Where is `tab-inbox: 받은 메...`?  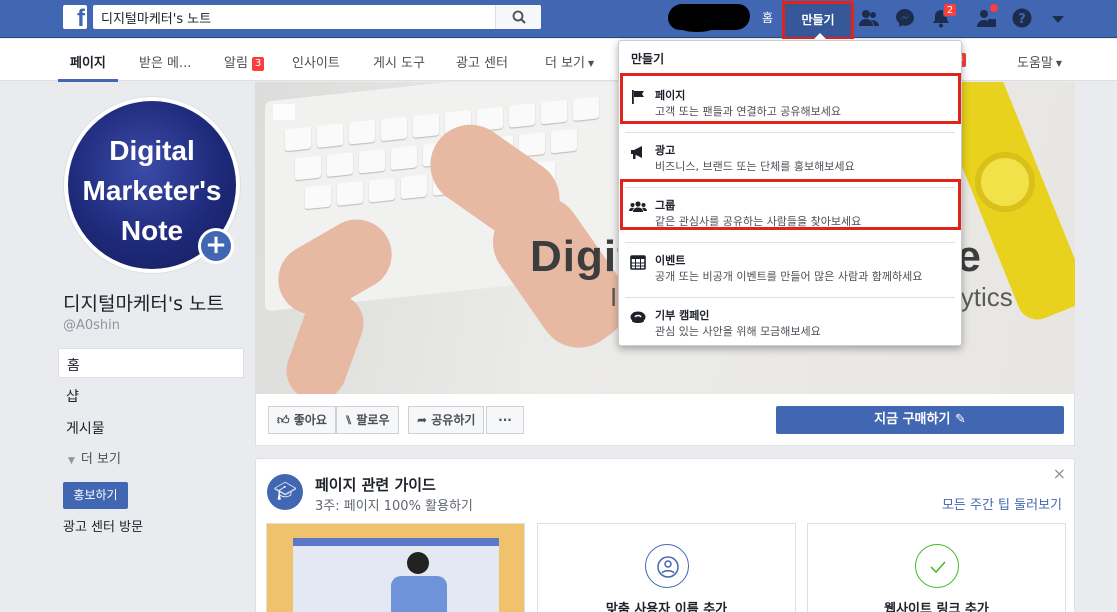 tab-inbox: 받은 메... is located at coordinates (165, 61).